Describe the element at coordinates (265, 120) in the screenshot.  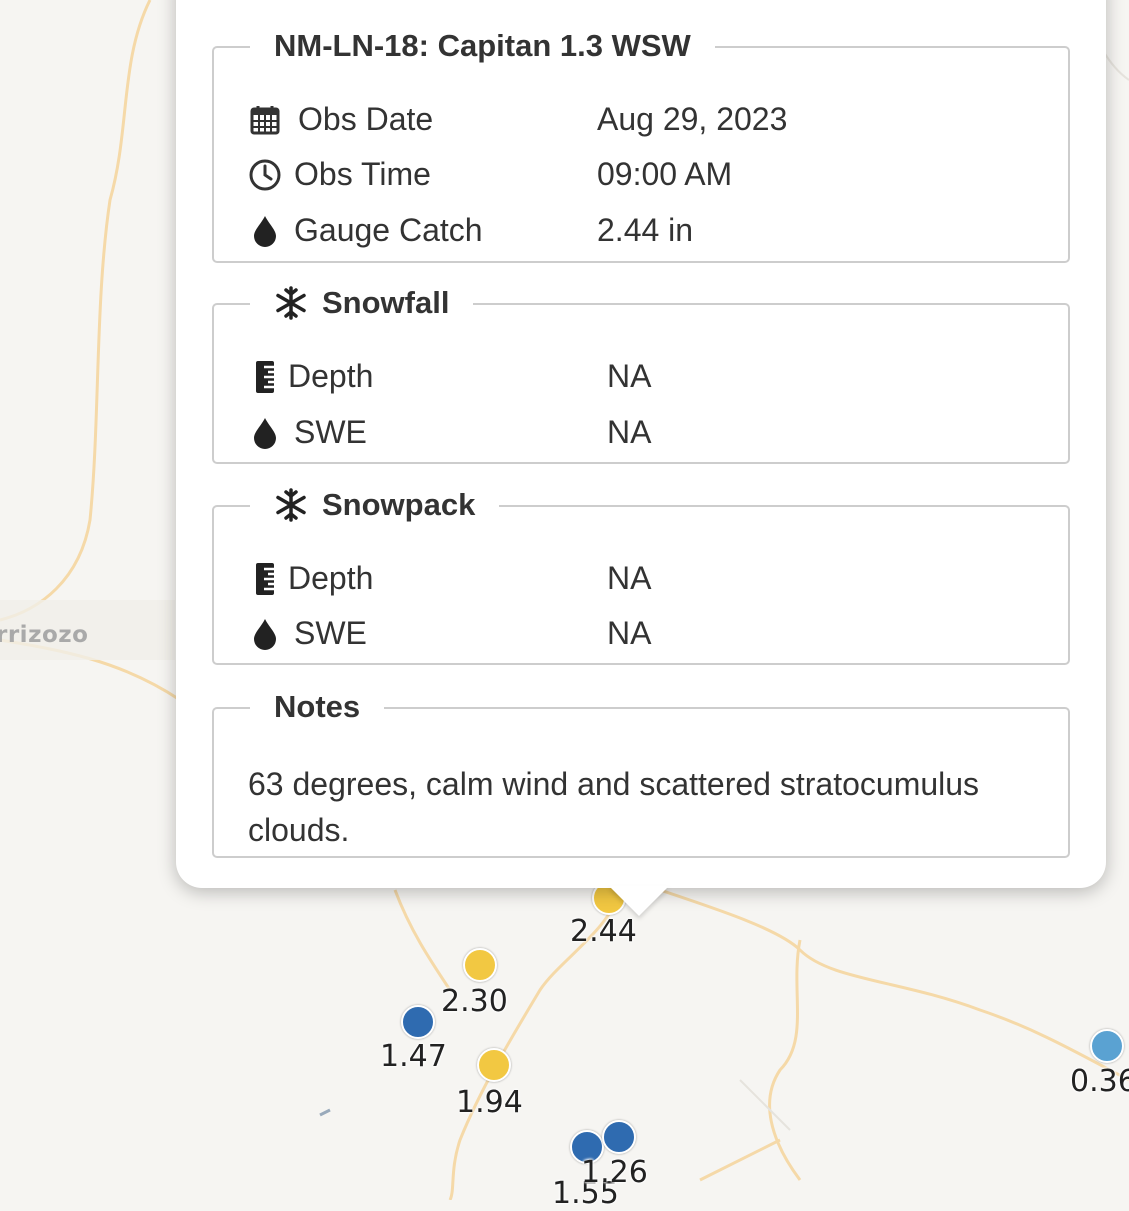
I see `calendar-icon` at that location.